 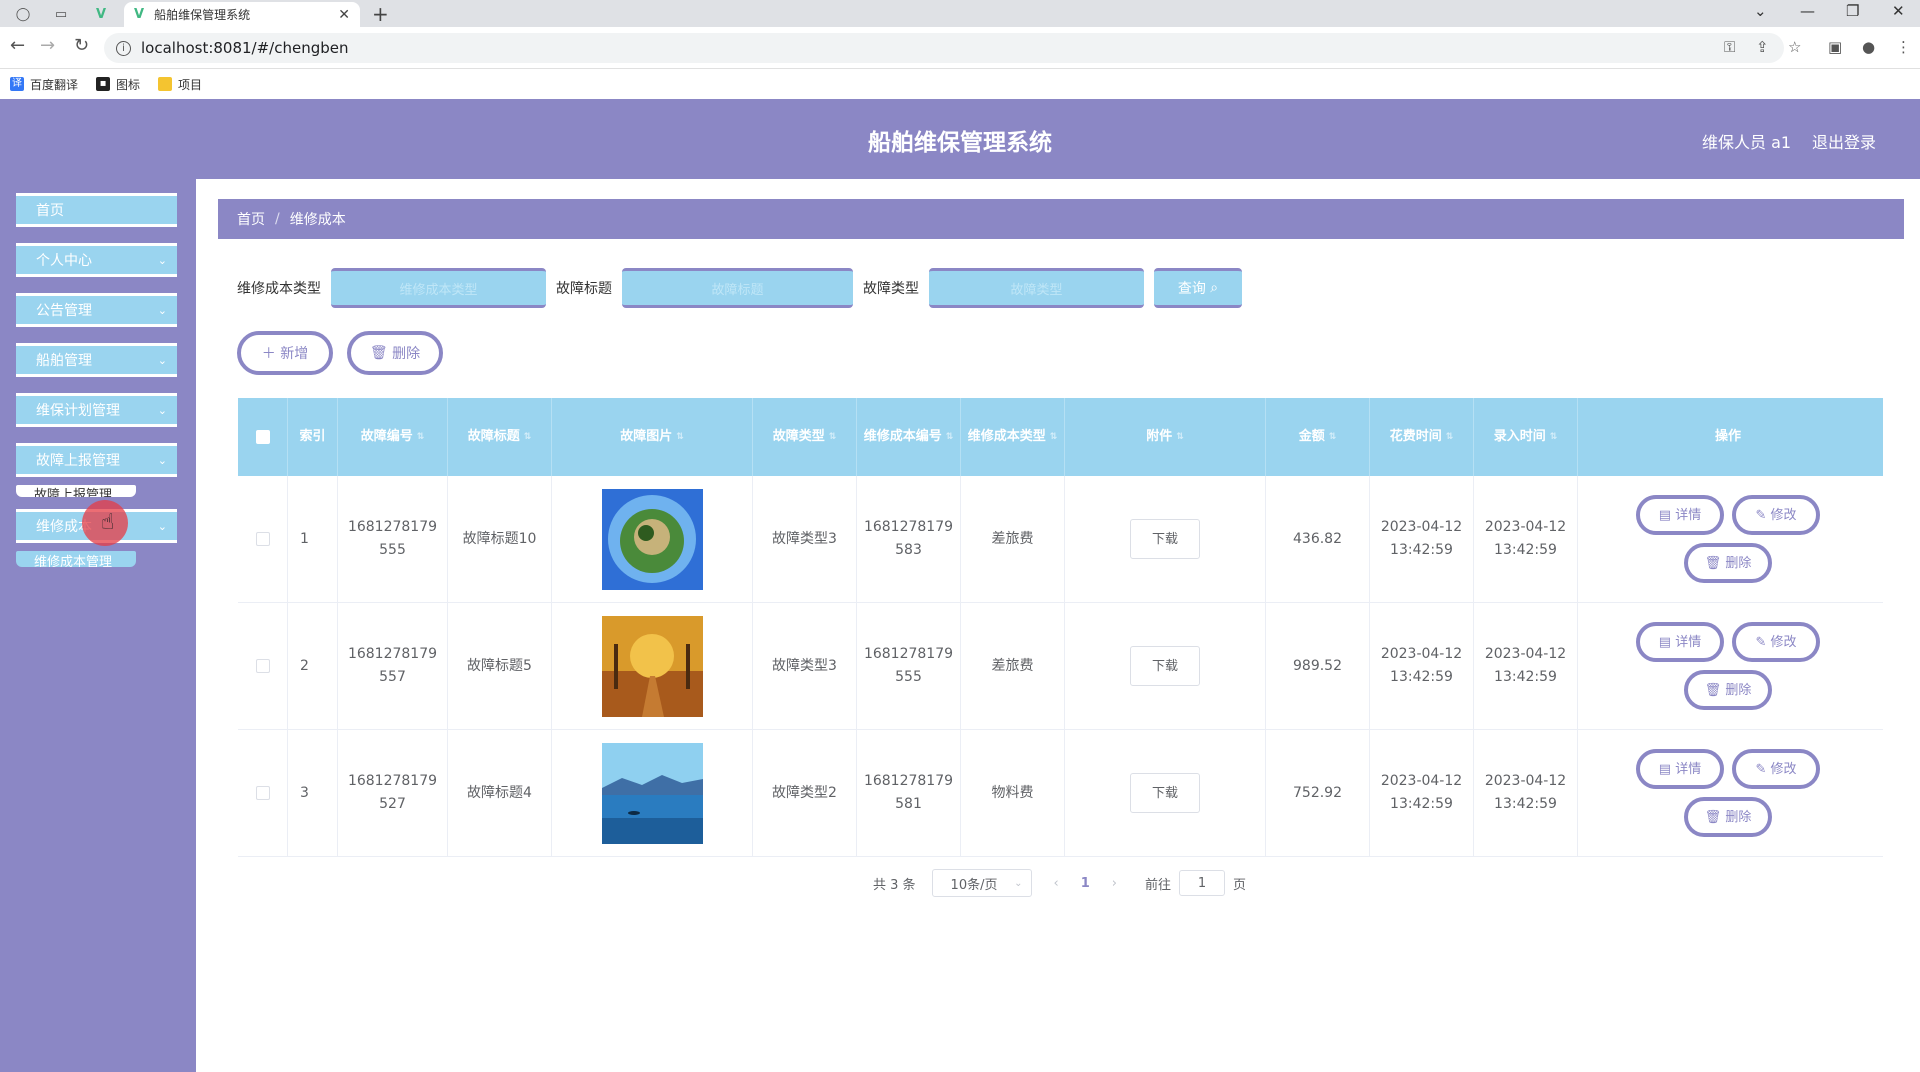 I want to click on close-tab-icon: ✕, so click(x=344, y=15).